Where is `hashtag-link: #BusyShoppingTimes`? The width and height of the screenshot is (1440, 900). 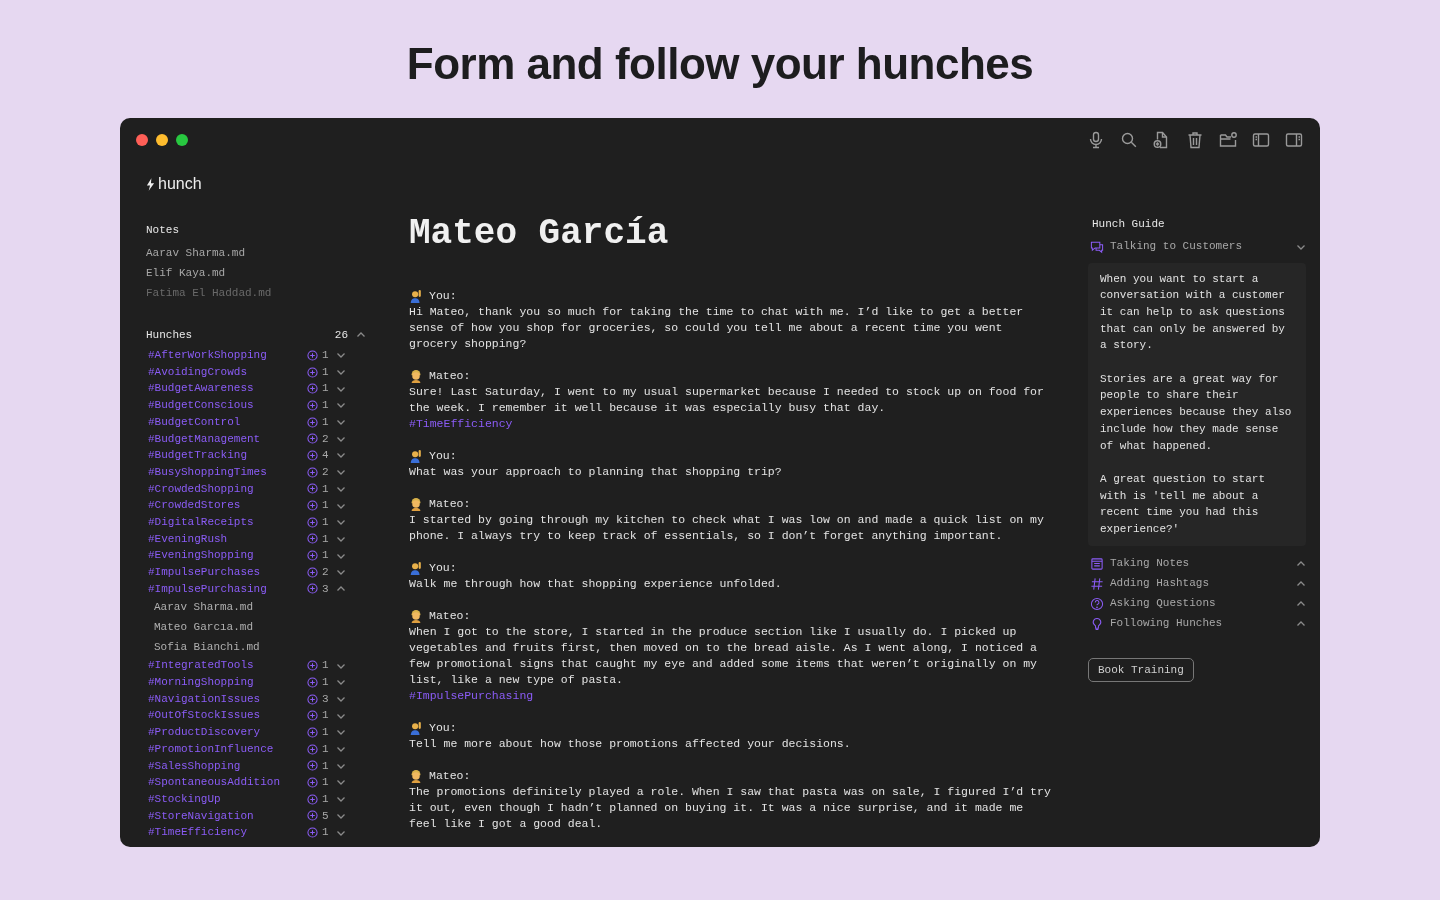 hashtag-link: #BusyShoppingTimes is located at coordinates (226, 472).